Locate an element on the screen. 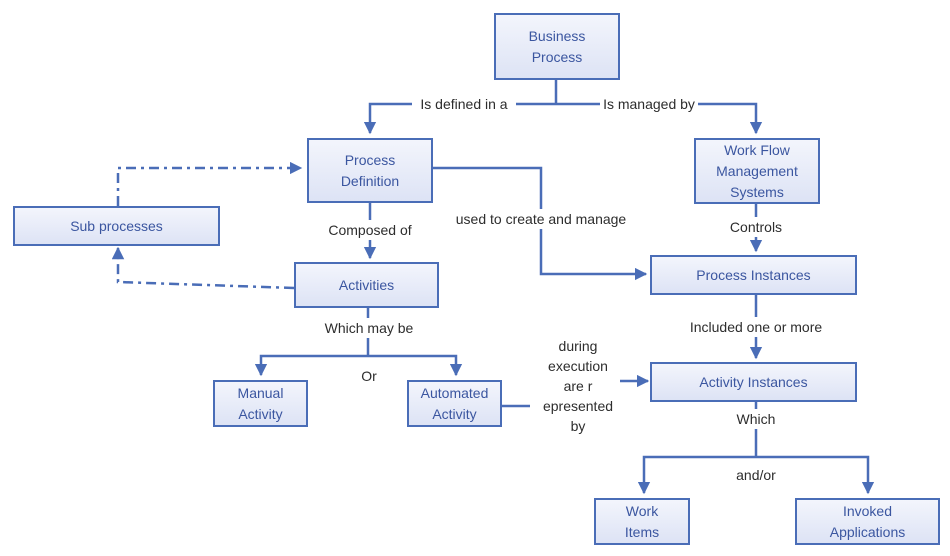 The image size is (950, 556). edge-activities-to-subprocesses is located at coordinates (203, 268).